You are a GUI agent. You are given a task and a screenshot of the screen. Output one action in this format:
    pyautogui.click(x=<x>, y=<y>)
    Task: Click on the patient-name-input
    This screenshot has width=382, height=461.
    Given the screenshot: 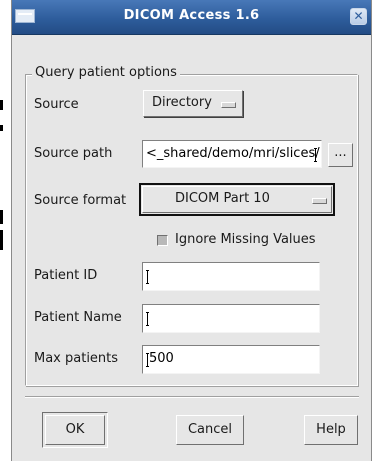 What is the action you would take?
    pyautogui.click(x=231, y=318)
    